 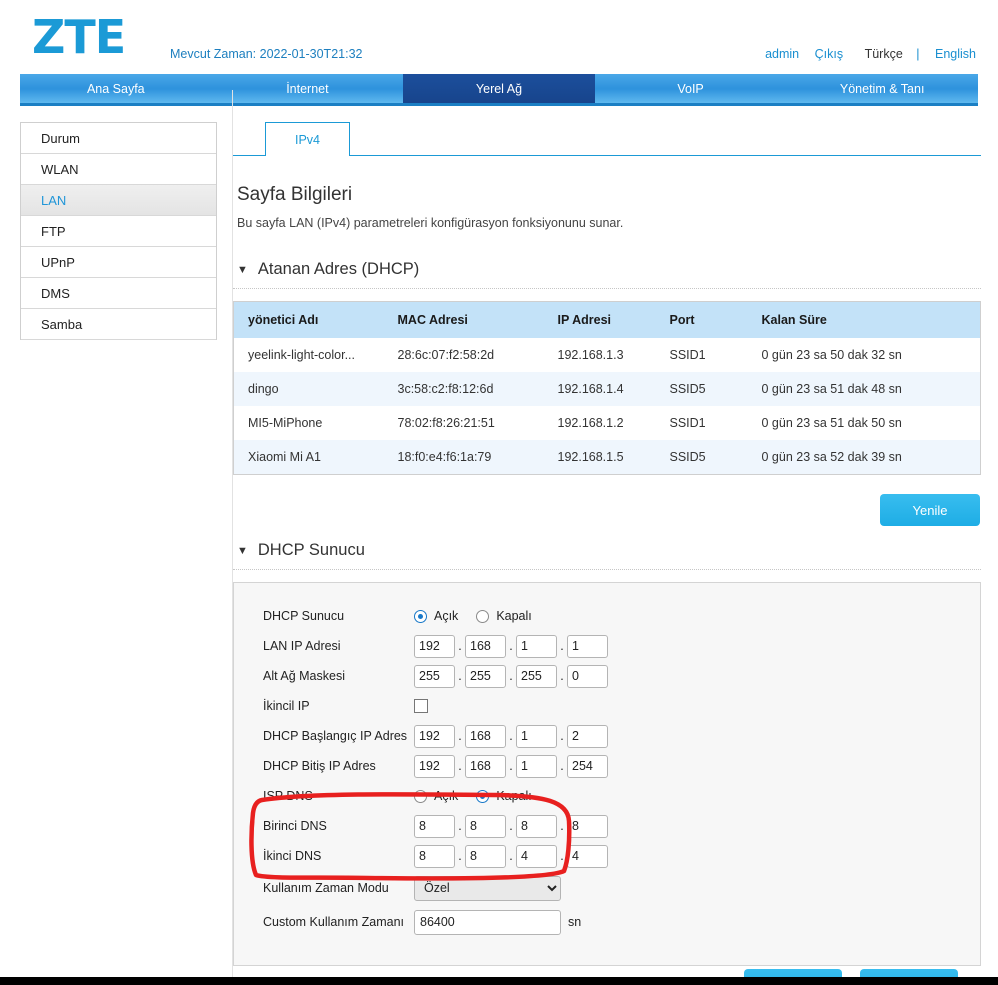 What do you see at coordinates (864, 319) in the screenshot?
I see `column-header-lease: Kalan Süre` at bounding box center [864, 319].